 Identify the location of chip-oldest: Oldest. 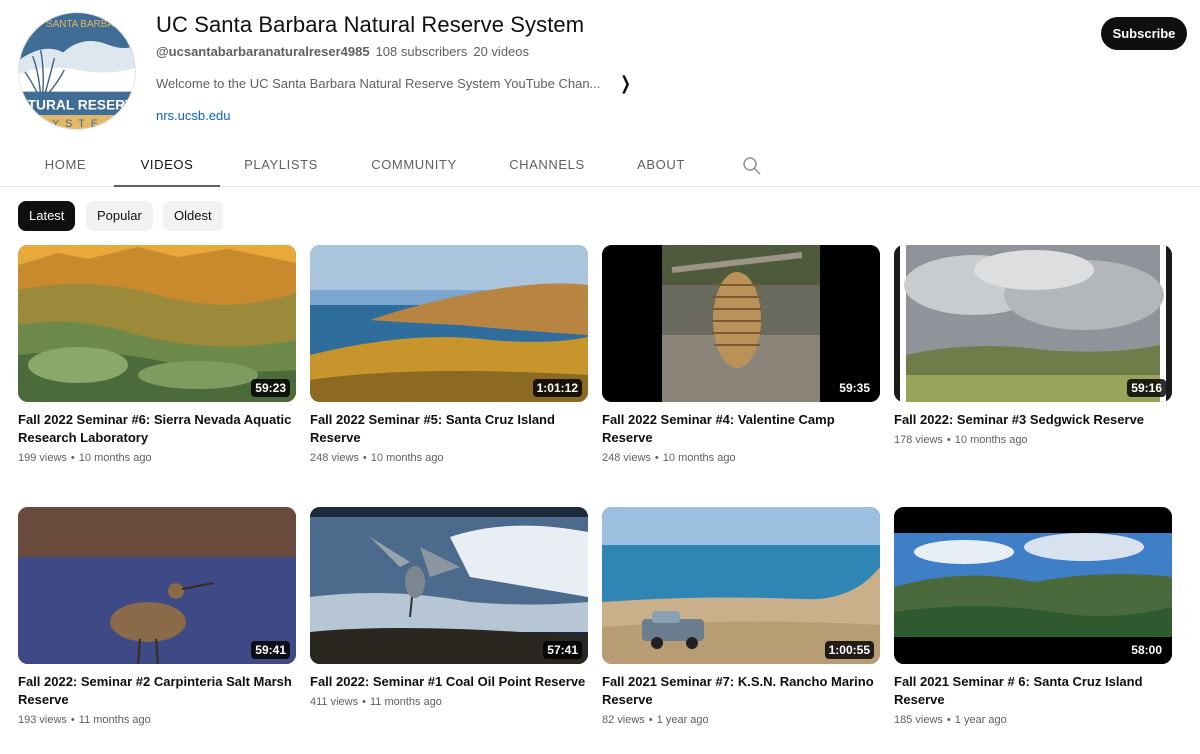
(193, 216).